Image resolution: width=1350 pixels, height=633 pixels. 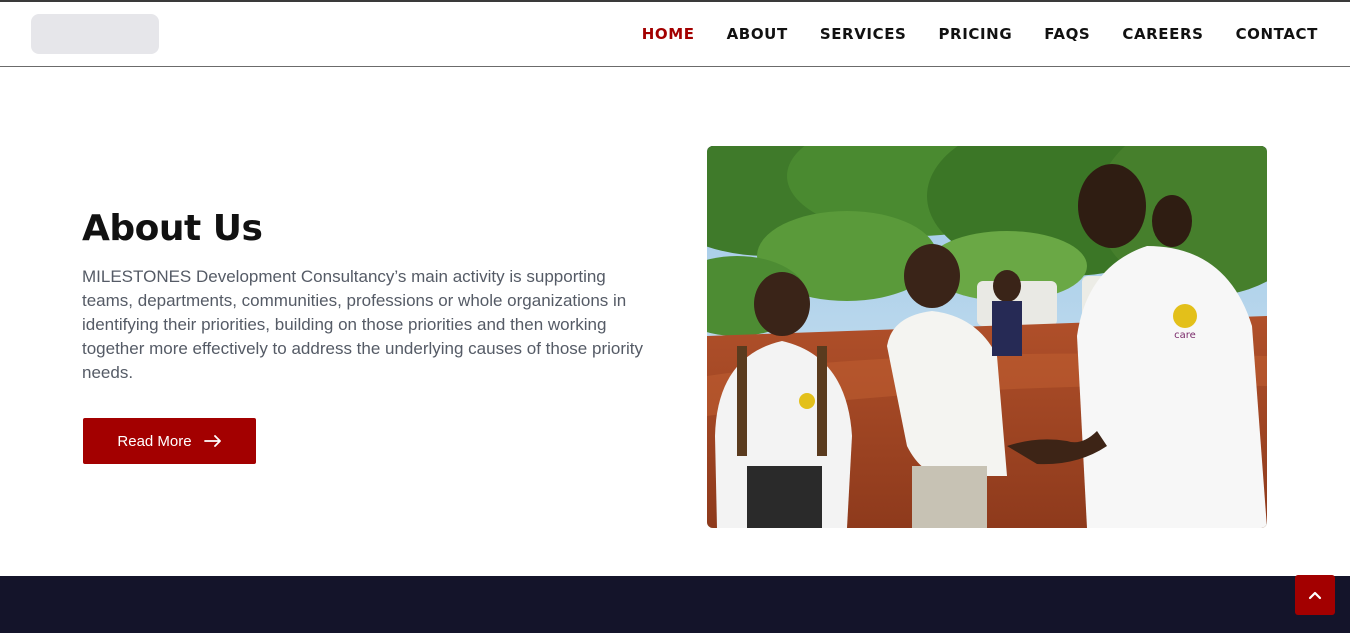 What do you see at coordinates (675, 604) in the screenshot?
I see `footer-band` at bounding box center [675, 604].